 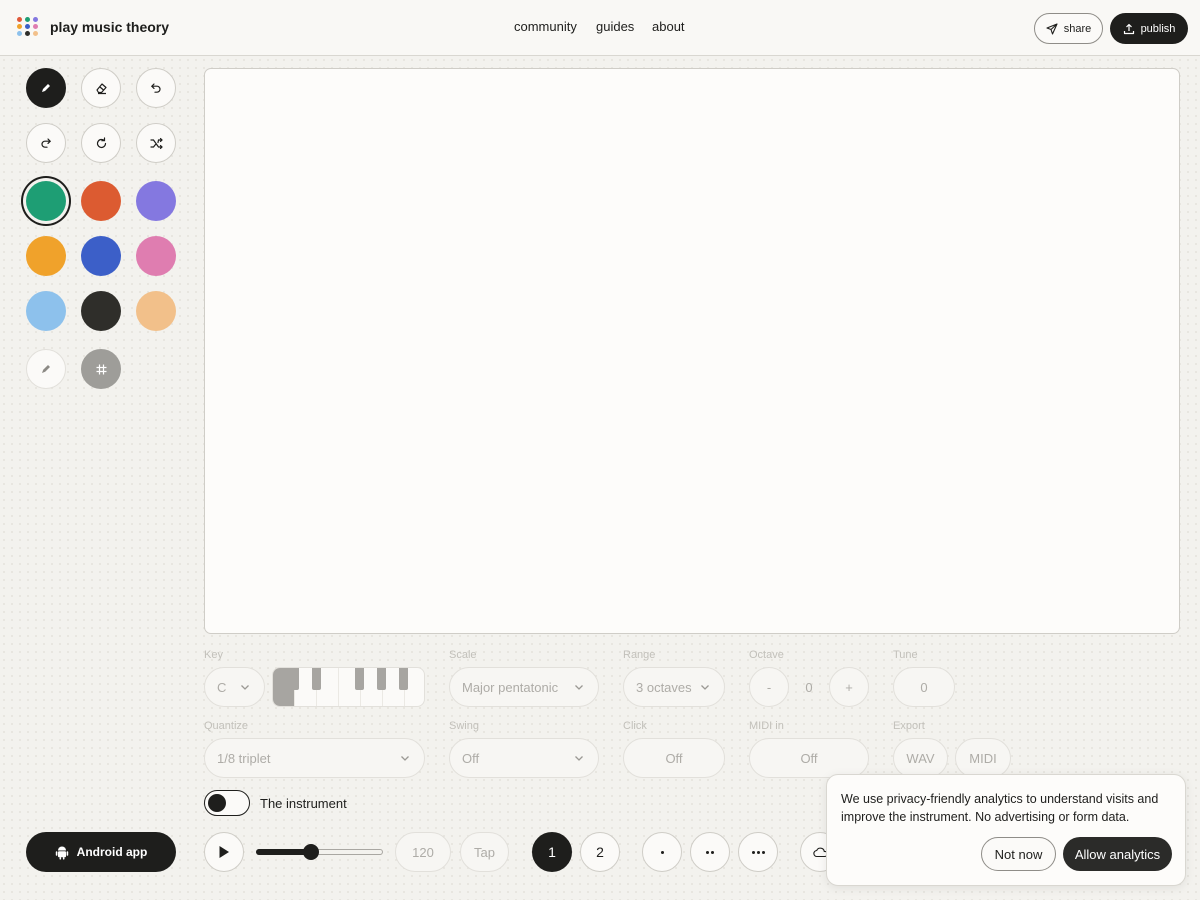 I want to click on export-midi-button: MIDI, so click(x=983, y=758).